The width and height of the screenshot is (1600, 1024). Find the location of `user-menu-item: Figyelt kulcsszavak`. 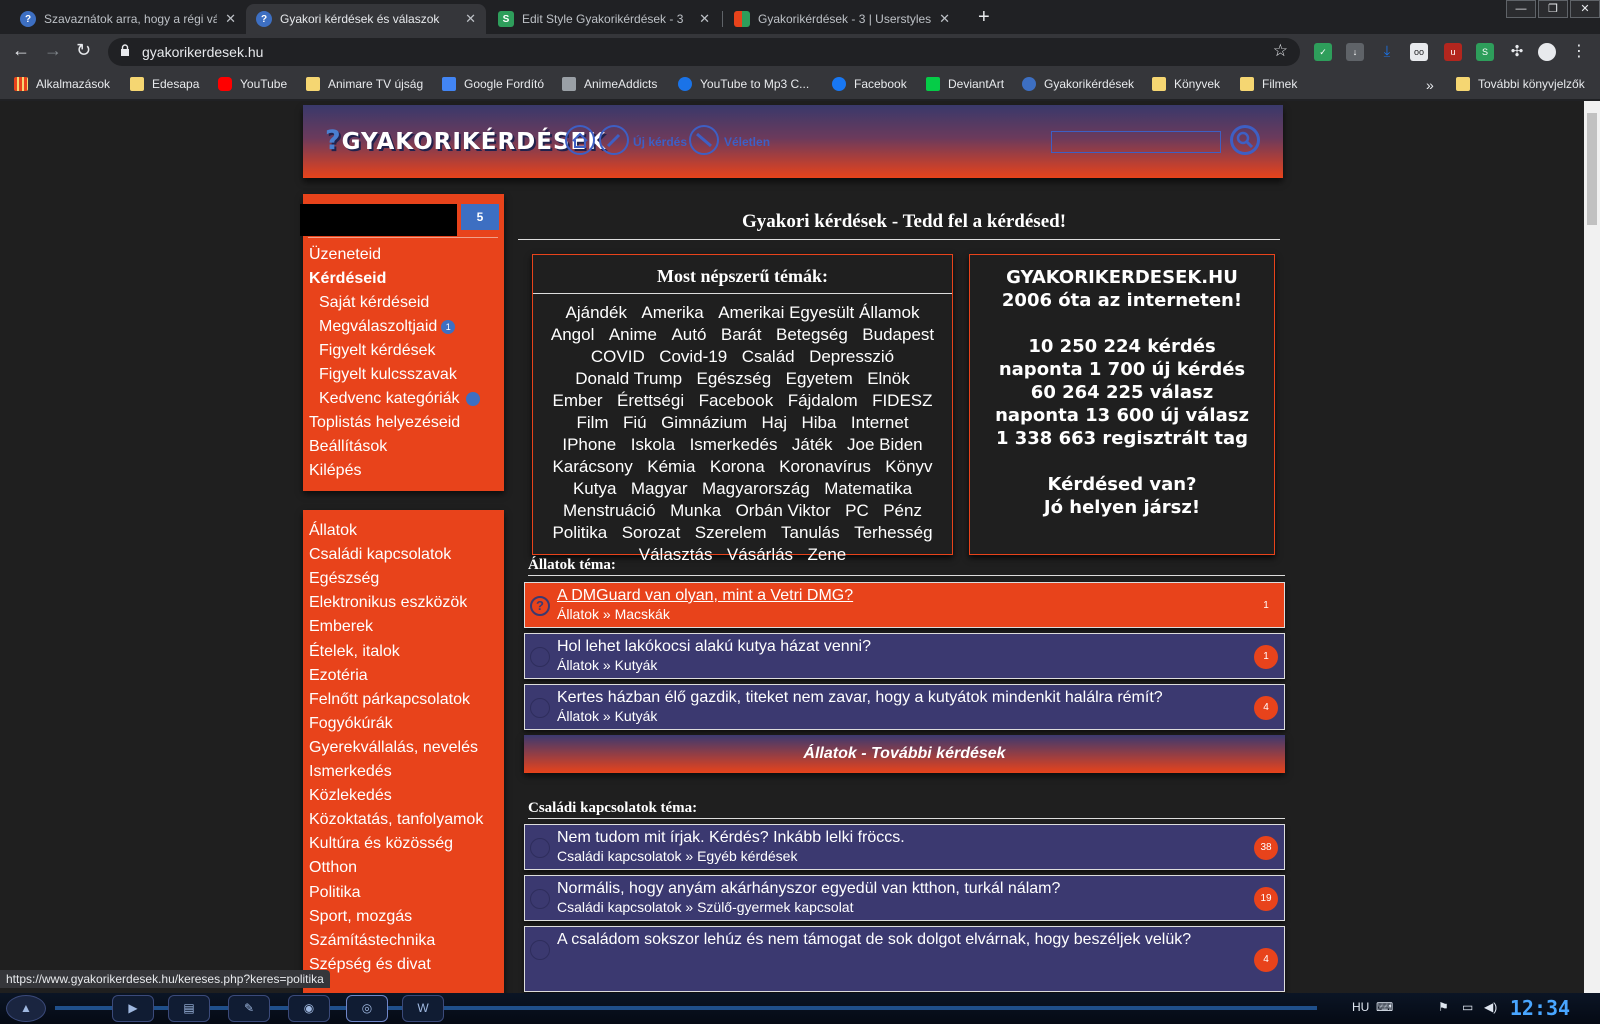

user-menu-item: Figyelt kulcsszavak is located at coordinates (388, 375).